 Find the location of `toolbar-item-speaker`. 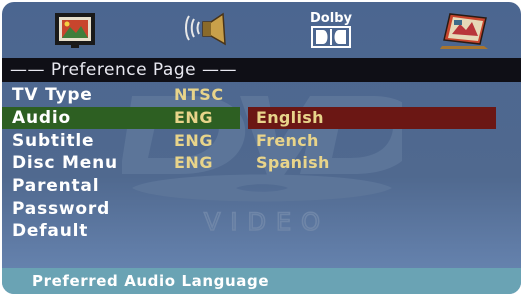

toolbar-item-speaker is located at coordinates (205, 30).